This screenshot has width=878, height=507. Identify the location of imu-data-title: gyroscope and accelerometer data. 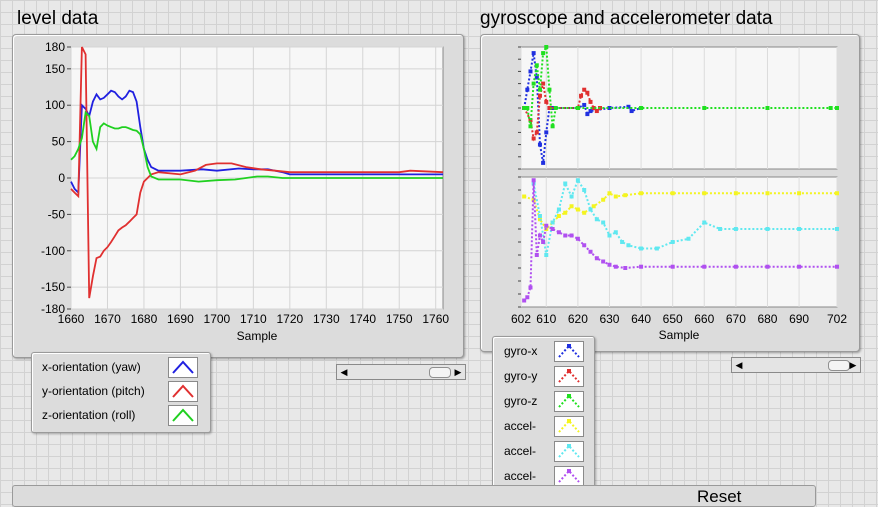
(626, 18).